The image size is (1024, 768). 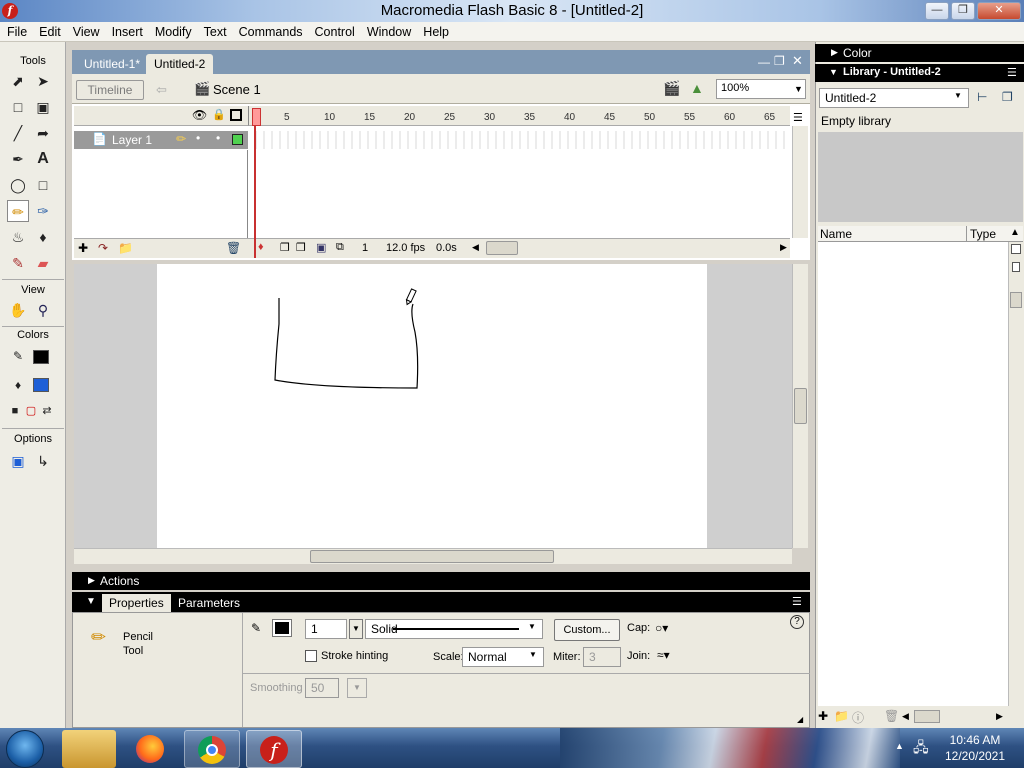 What do you see at coordinates (126, 30) in the screenshot?
I see `menu-insert: Insert` at bounding box center [126, 30].